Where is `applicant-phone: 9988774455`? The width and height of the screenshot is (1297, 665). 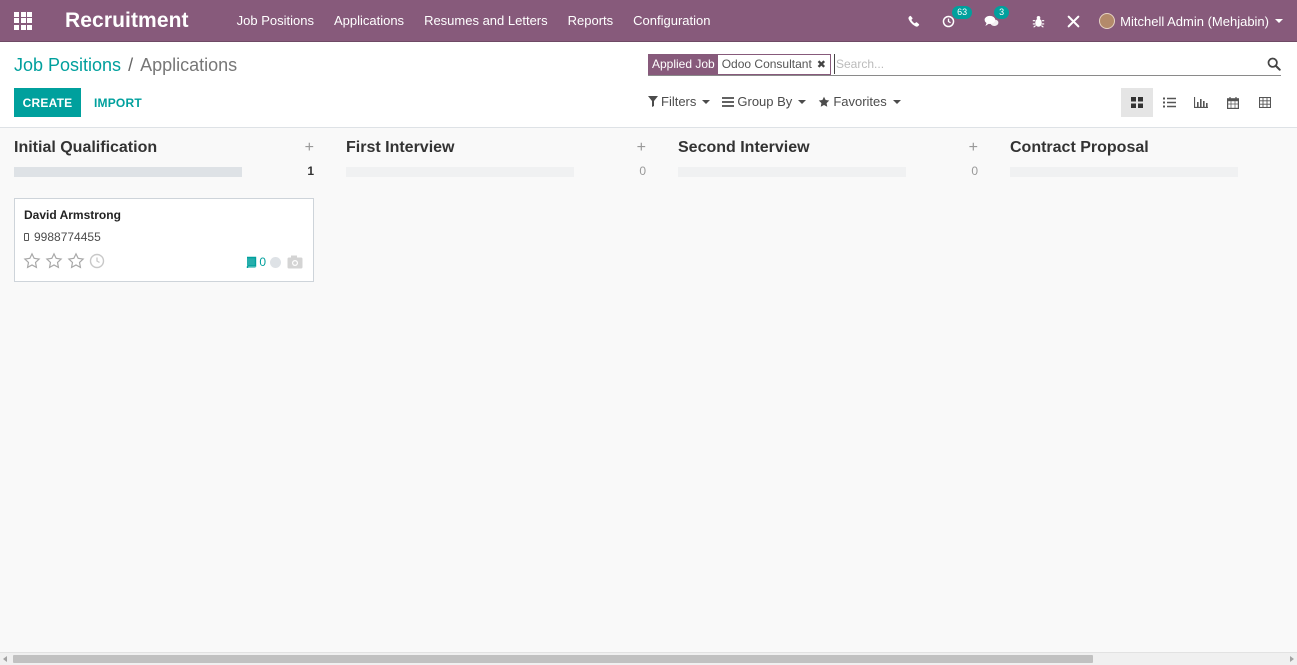
applicant-phone: 9988774455 is located at coordinates (62, 237).